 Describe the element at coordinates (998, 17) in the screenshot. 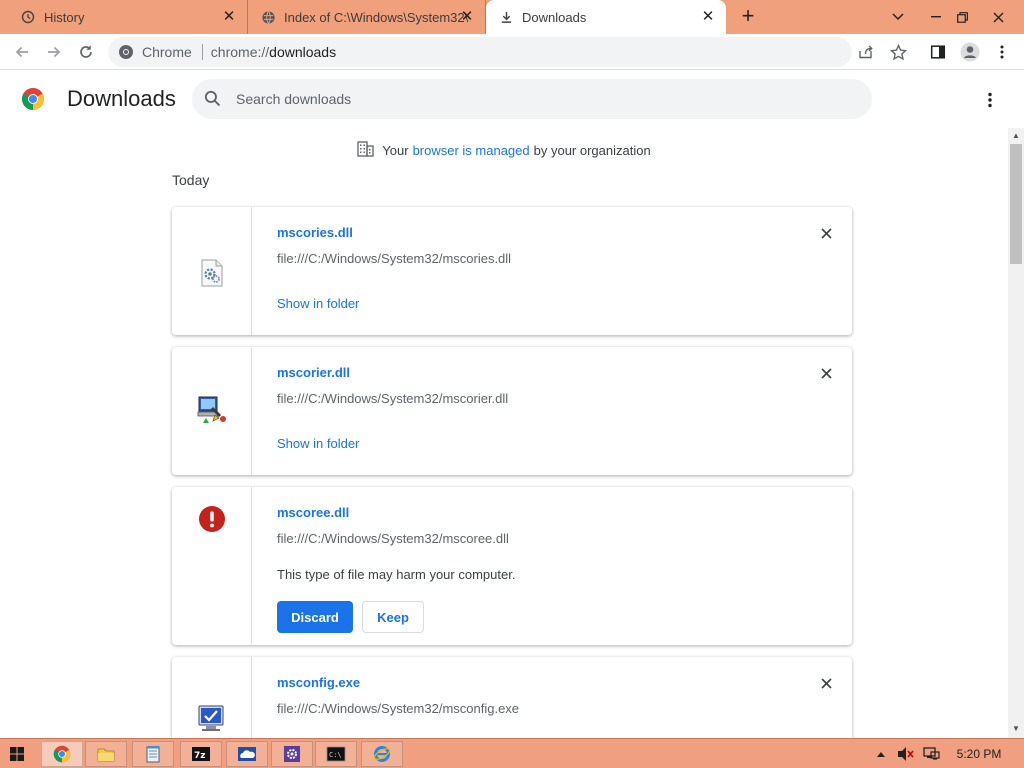

I see `close-window-button` at that location.